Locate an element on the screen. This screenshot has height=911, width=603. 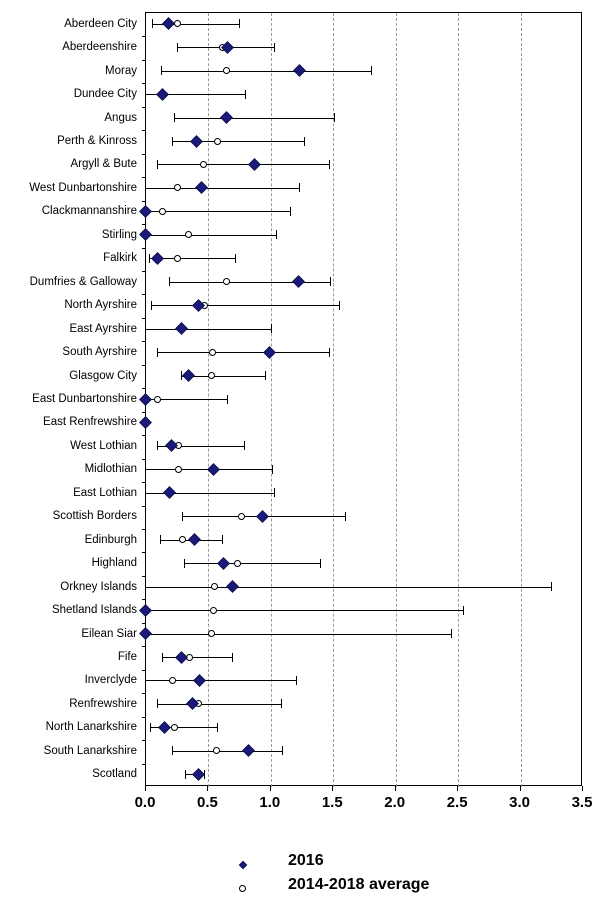
x-axis-tick is located at coordinates (582, 788).